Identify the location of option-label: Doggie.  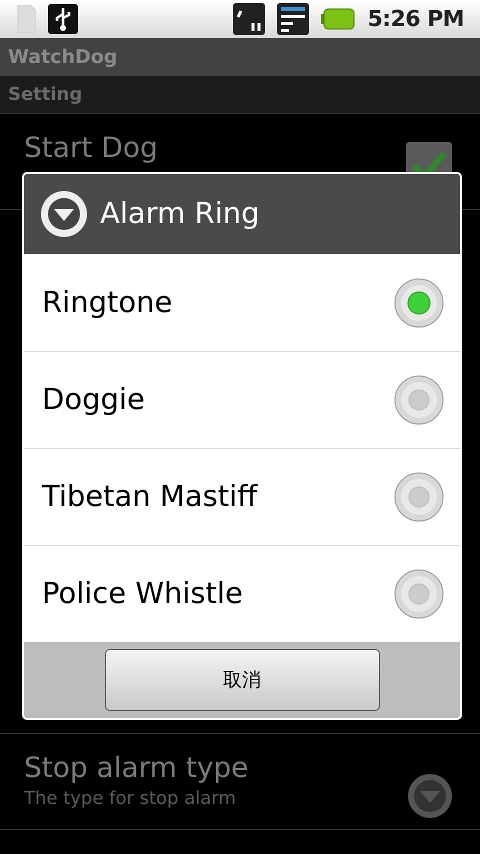
(93, 399).